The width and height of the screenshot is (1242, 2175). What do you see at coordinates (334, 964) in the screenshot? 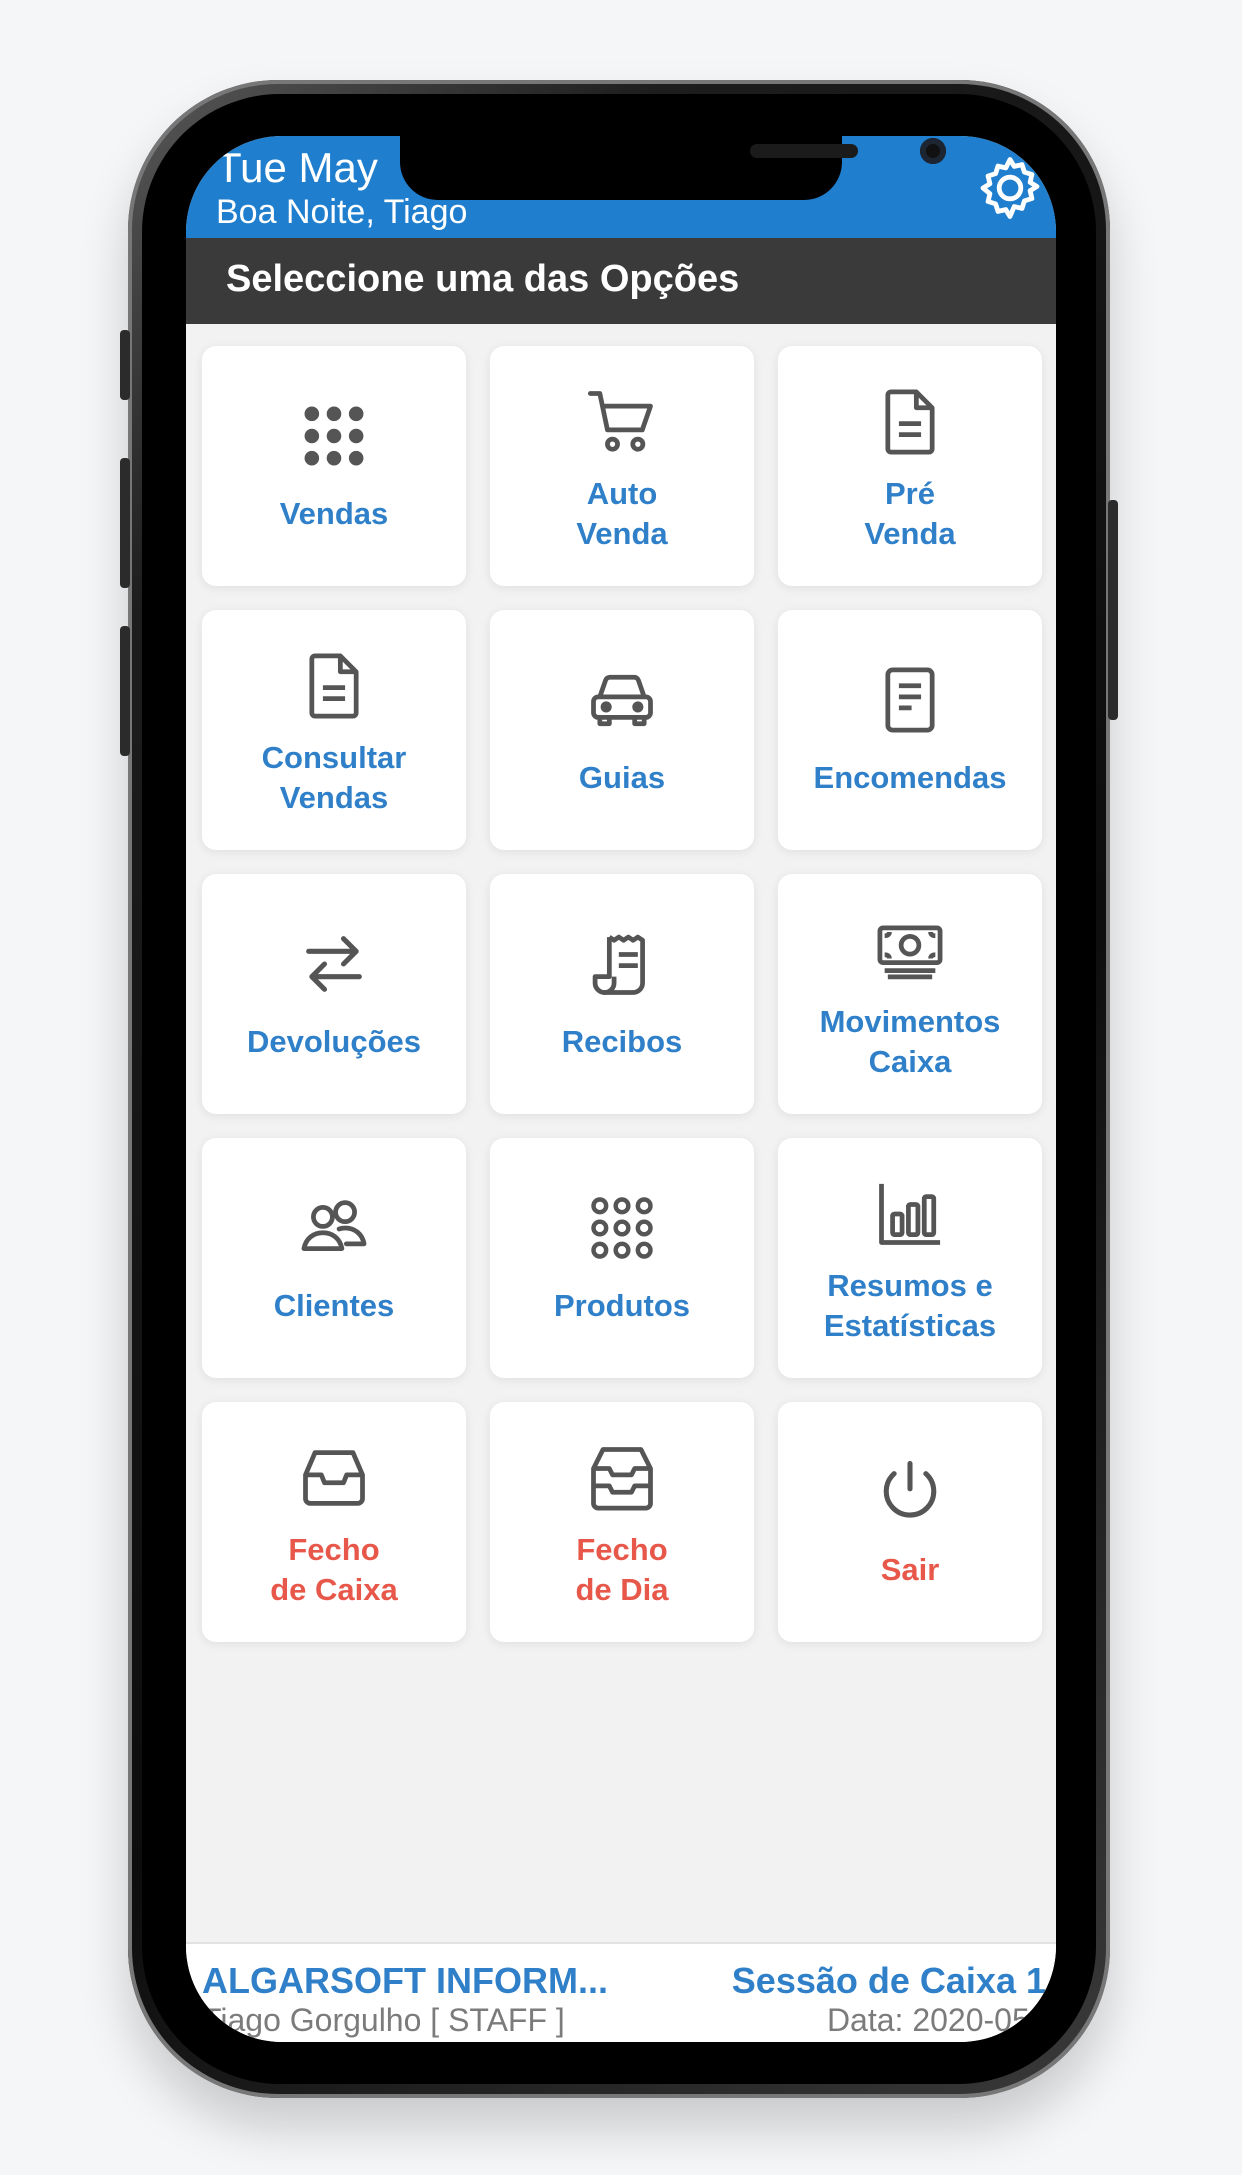
I see `swap-arrows-icon` at bounding box center [334, 964].